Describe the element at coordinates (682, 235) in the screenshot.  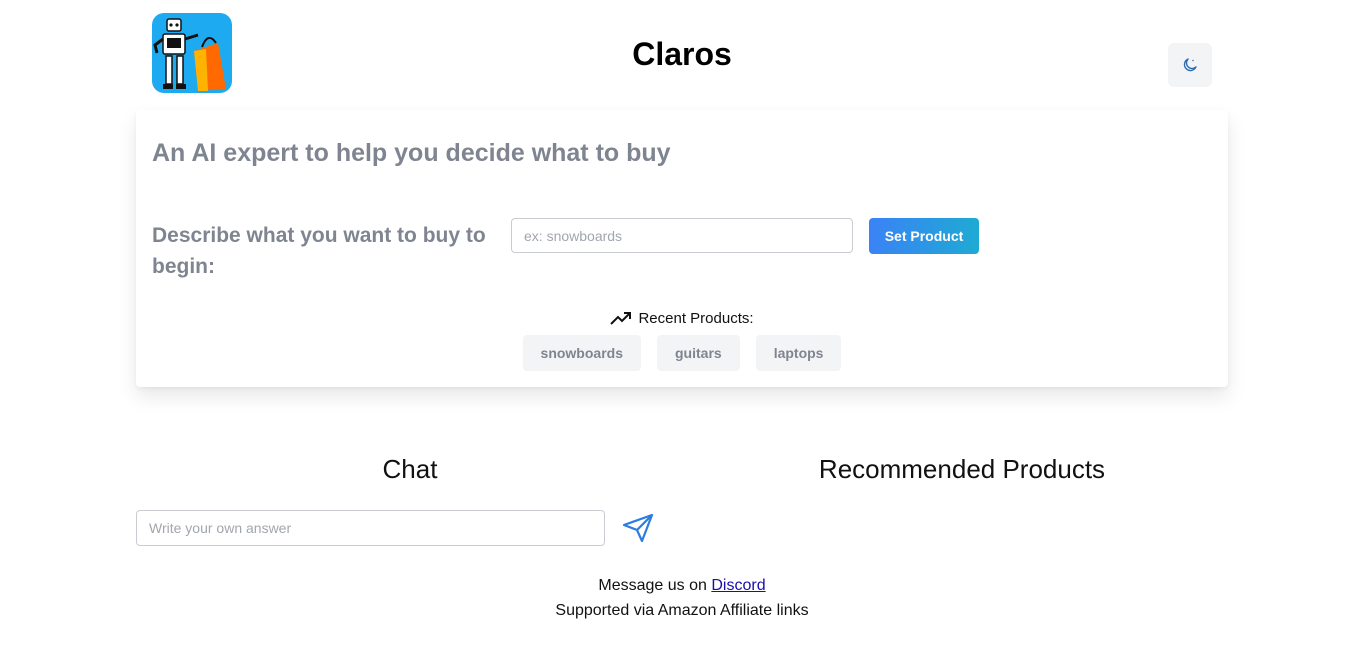
I see `product-input` at that location.